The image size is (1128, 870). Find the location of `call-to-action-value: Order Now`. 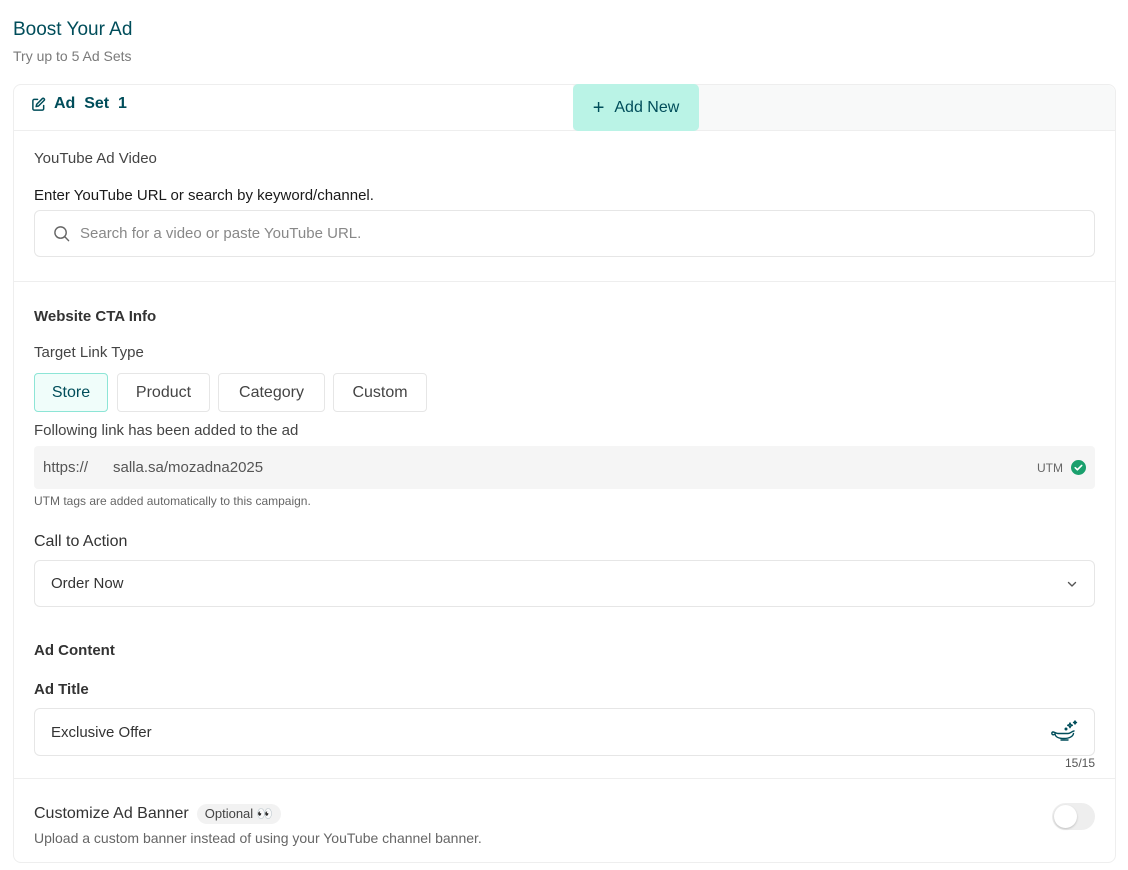

call-to-action-value: Order Now is located at coordinates (87, 583).